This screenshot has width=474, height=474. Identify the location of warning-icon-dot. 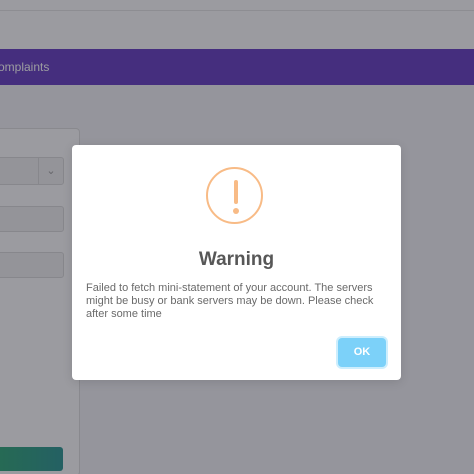
(235, 211).